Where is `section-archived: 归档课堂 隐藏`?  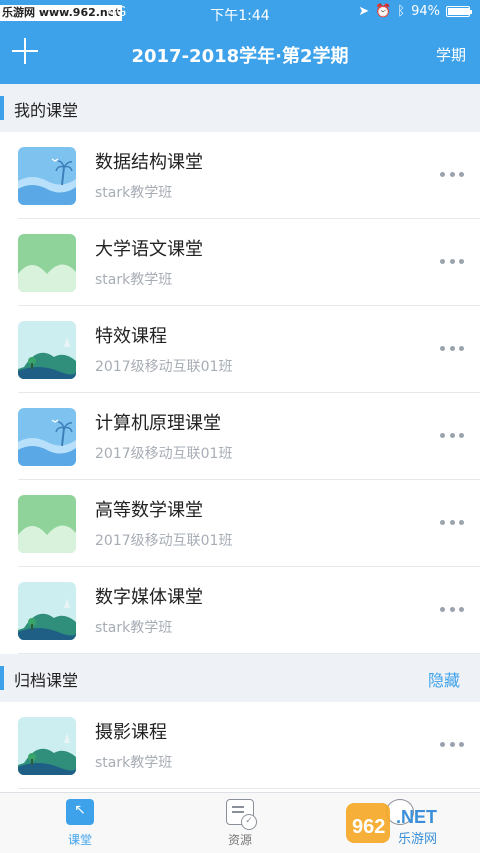 section-archived: 归档课堂 隐藏 is located at coordinates (240, 678).